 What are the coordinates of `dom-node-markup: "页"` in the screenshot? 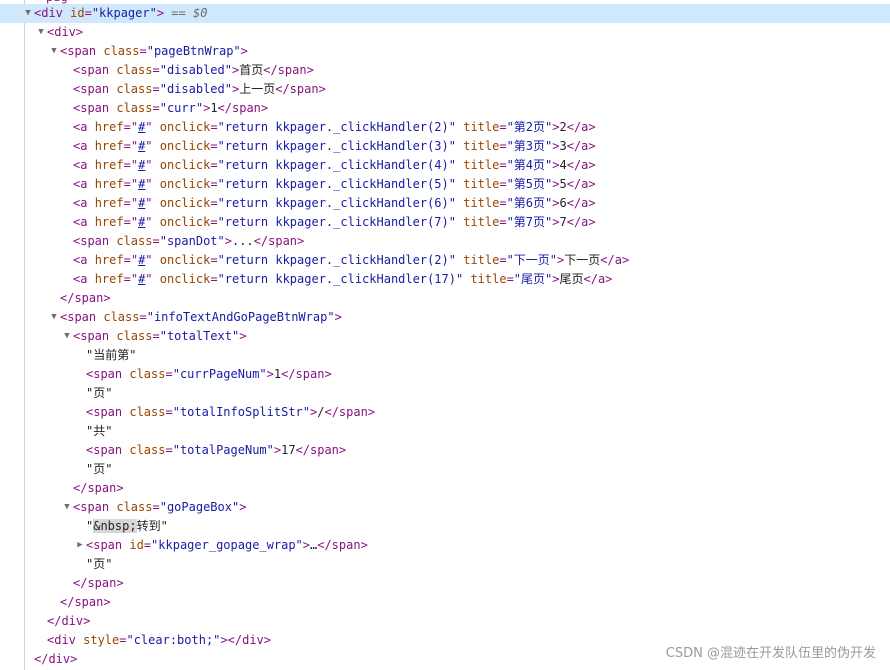 It's located at (99, 564).